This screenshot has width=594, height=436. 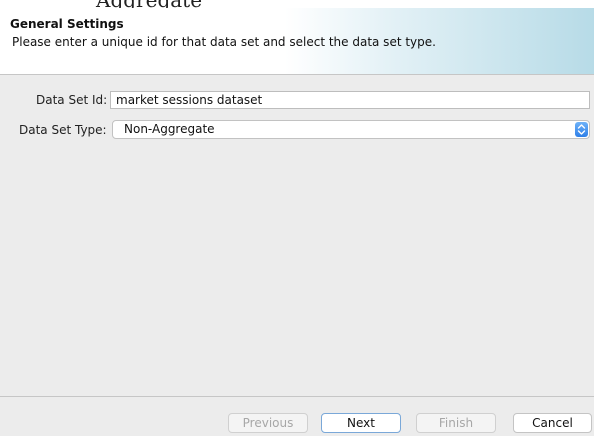 What do you see at coordinates (63, 130) in the screenshot?
I see `data-set-type-label: Data Set Type:` at bounding box center [63, 130].